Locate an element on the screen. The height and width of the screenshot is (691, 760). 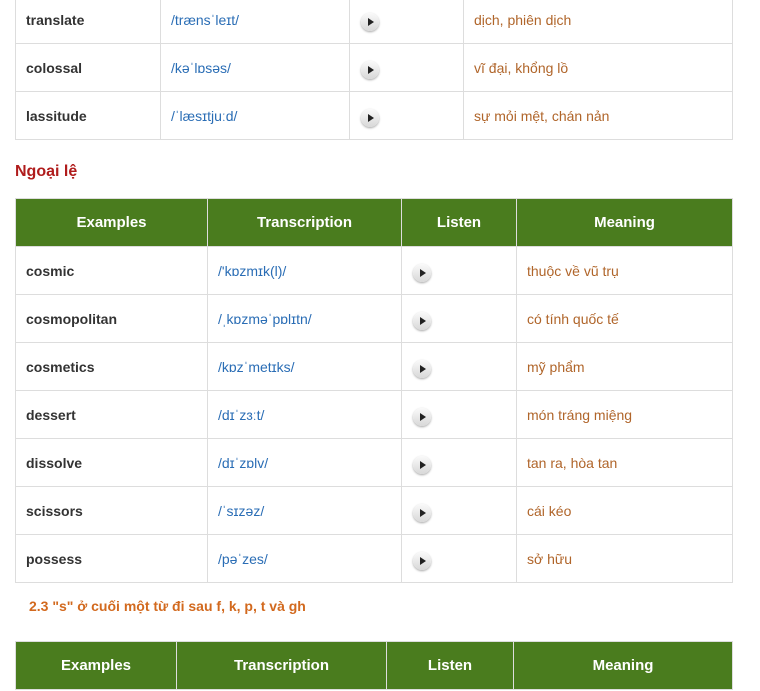
word: lassitude is located at coordinates (88, 115).